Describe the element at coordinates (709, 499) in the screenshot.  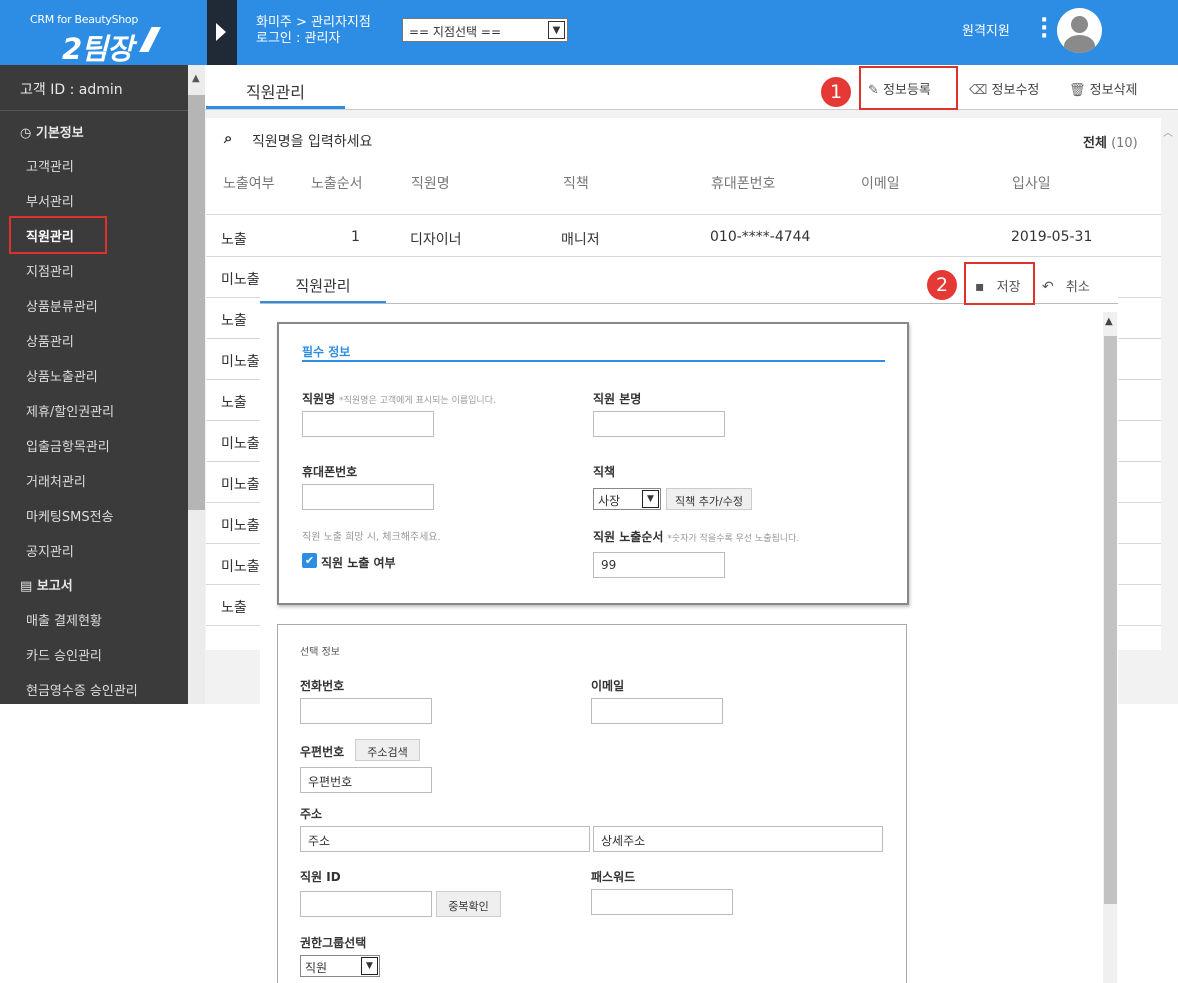
I see `position-edit-button: 직책 추가/수정` at that location.